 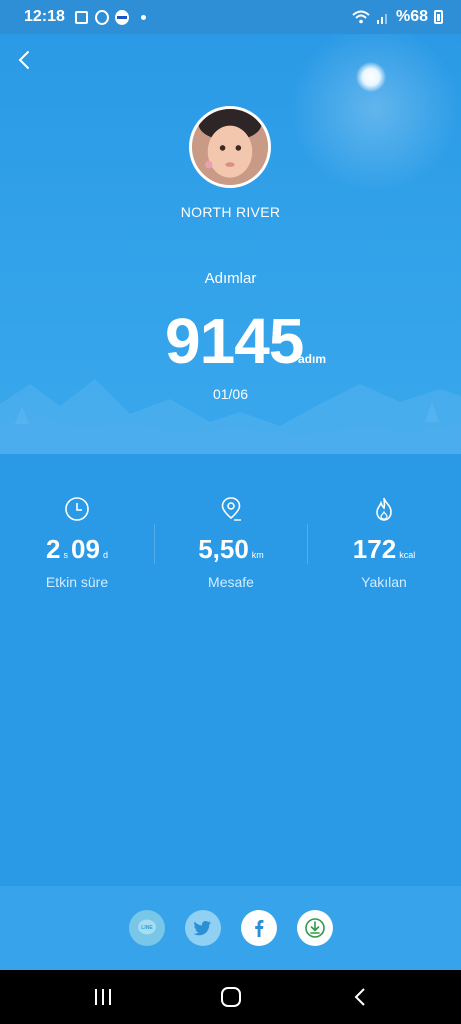 What do you see at coordinates (82, 17) in the screenshot?
I see `notes-icon` at bounding box center [82, 17].